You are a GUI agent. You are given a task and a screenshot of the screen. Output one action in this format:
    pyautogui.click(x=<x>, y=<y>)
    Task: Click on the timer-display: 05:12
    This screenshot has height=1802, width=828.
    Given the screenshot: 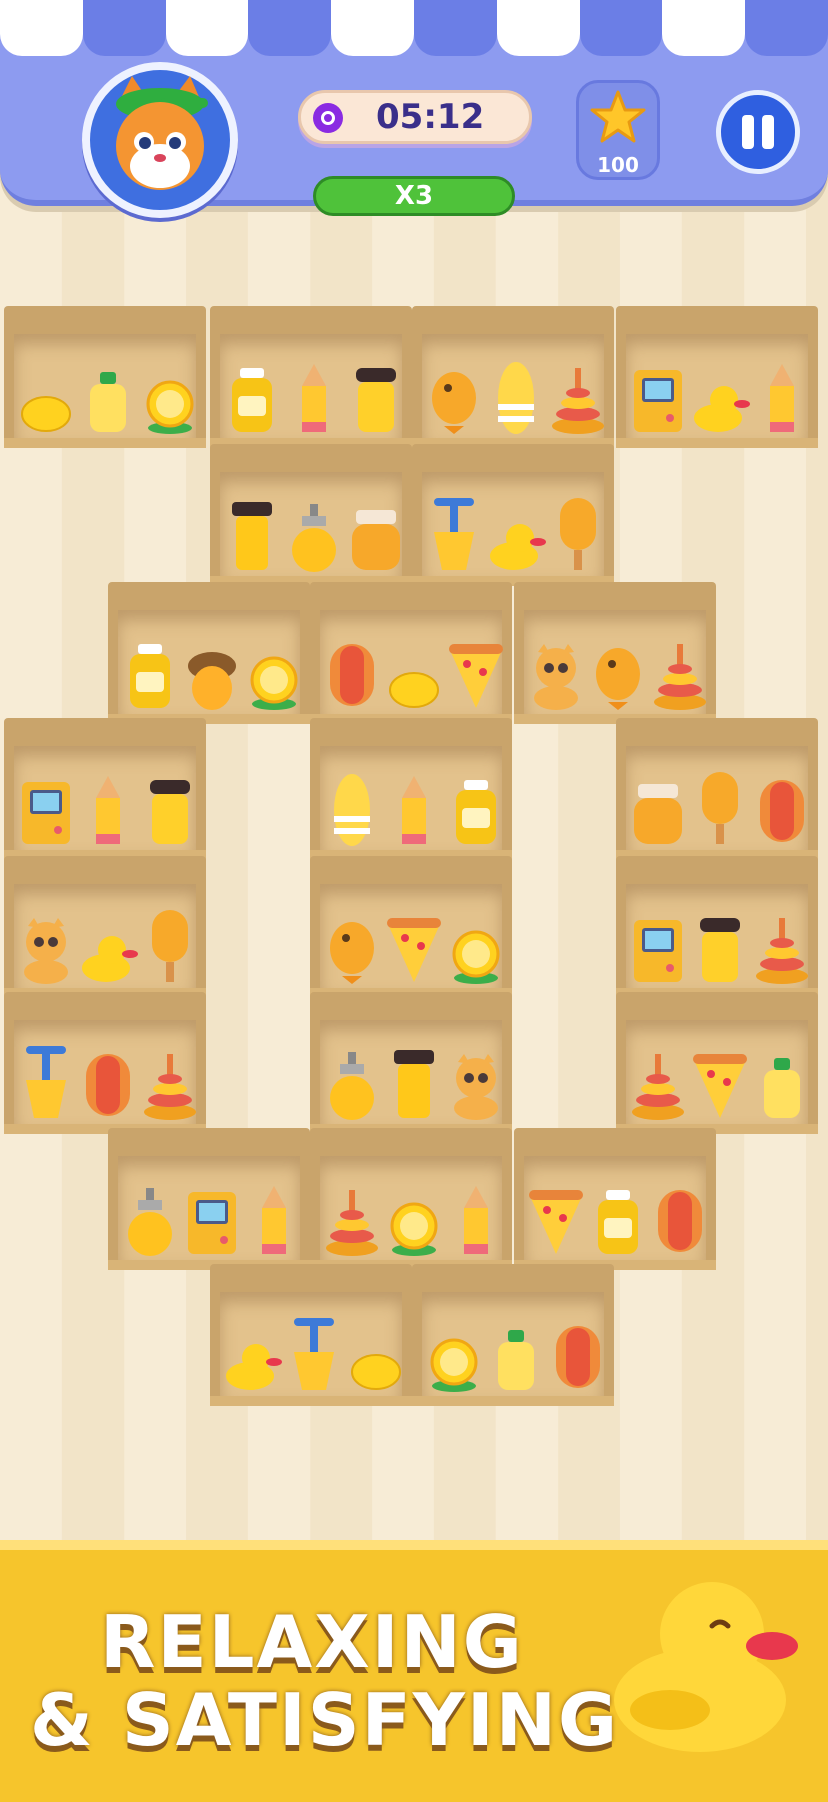 What is the action you would take?
    pyautogui.click(x=415, y=117)
    